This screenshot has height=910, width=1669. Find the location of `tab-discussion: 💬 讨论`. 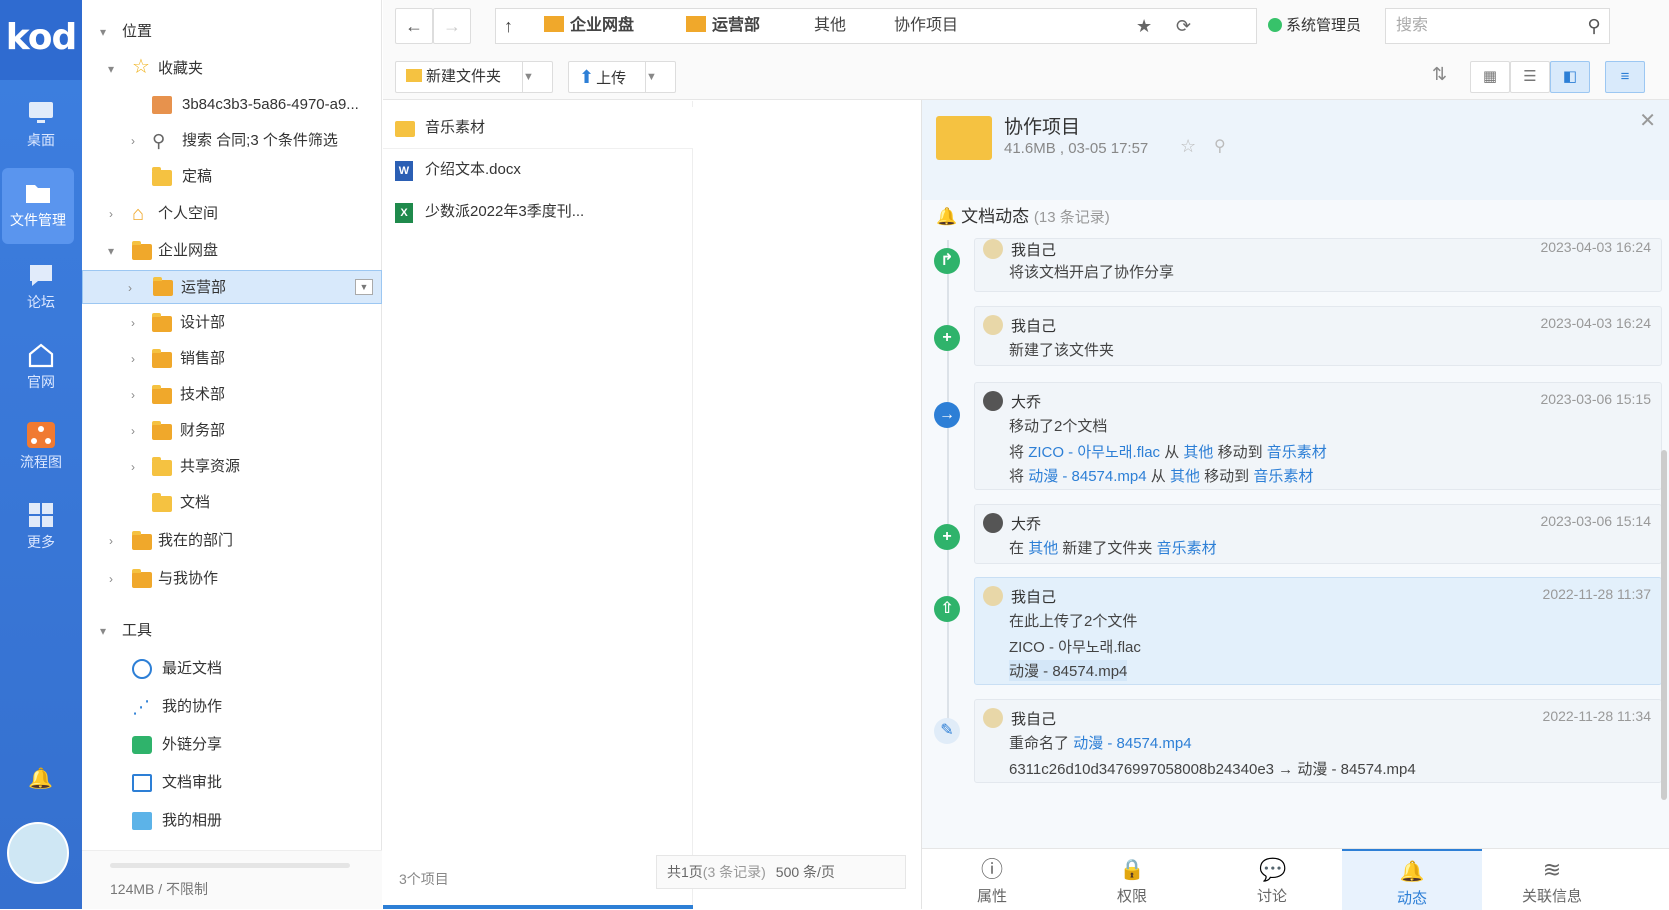

tab-discussion: 💬 讨论 is located at coordinates (1272, 879).